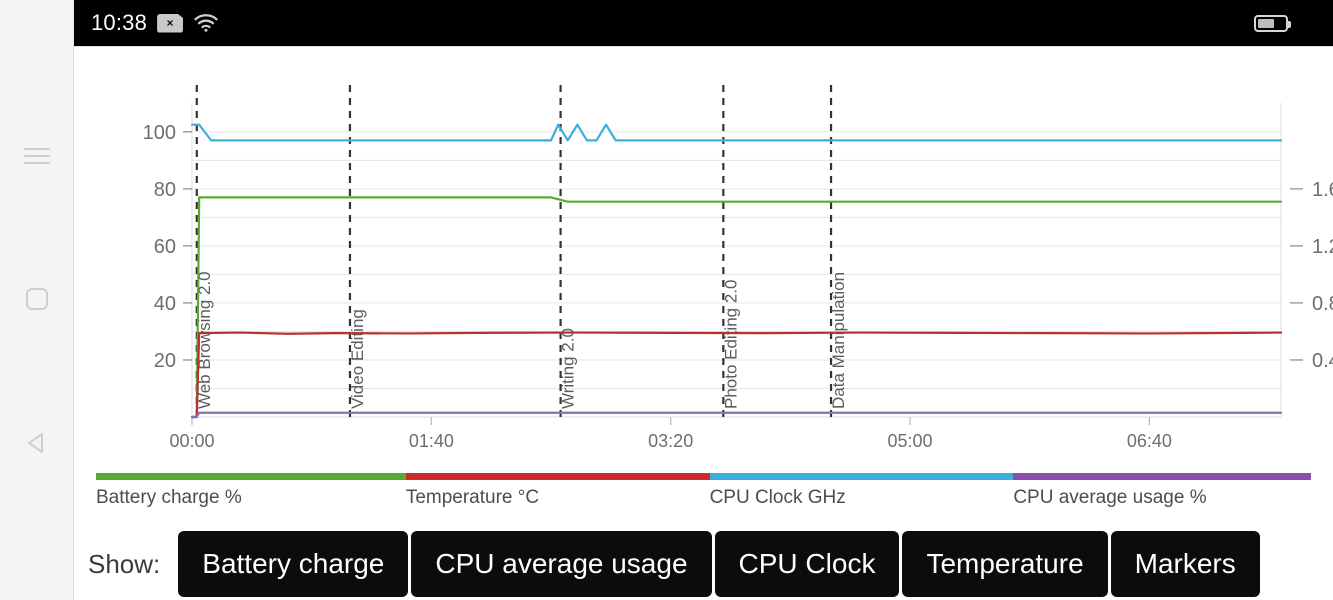 This screenshot has width=1333, height=600. Describe the element at coordinates (293, 564) in the screenshot. I see `toggle-battery-charge-button: Battery charge` at that location.